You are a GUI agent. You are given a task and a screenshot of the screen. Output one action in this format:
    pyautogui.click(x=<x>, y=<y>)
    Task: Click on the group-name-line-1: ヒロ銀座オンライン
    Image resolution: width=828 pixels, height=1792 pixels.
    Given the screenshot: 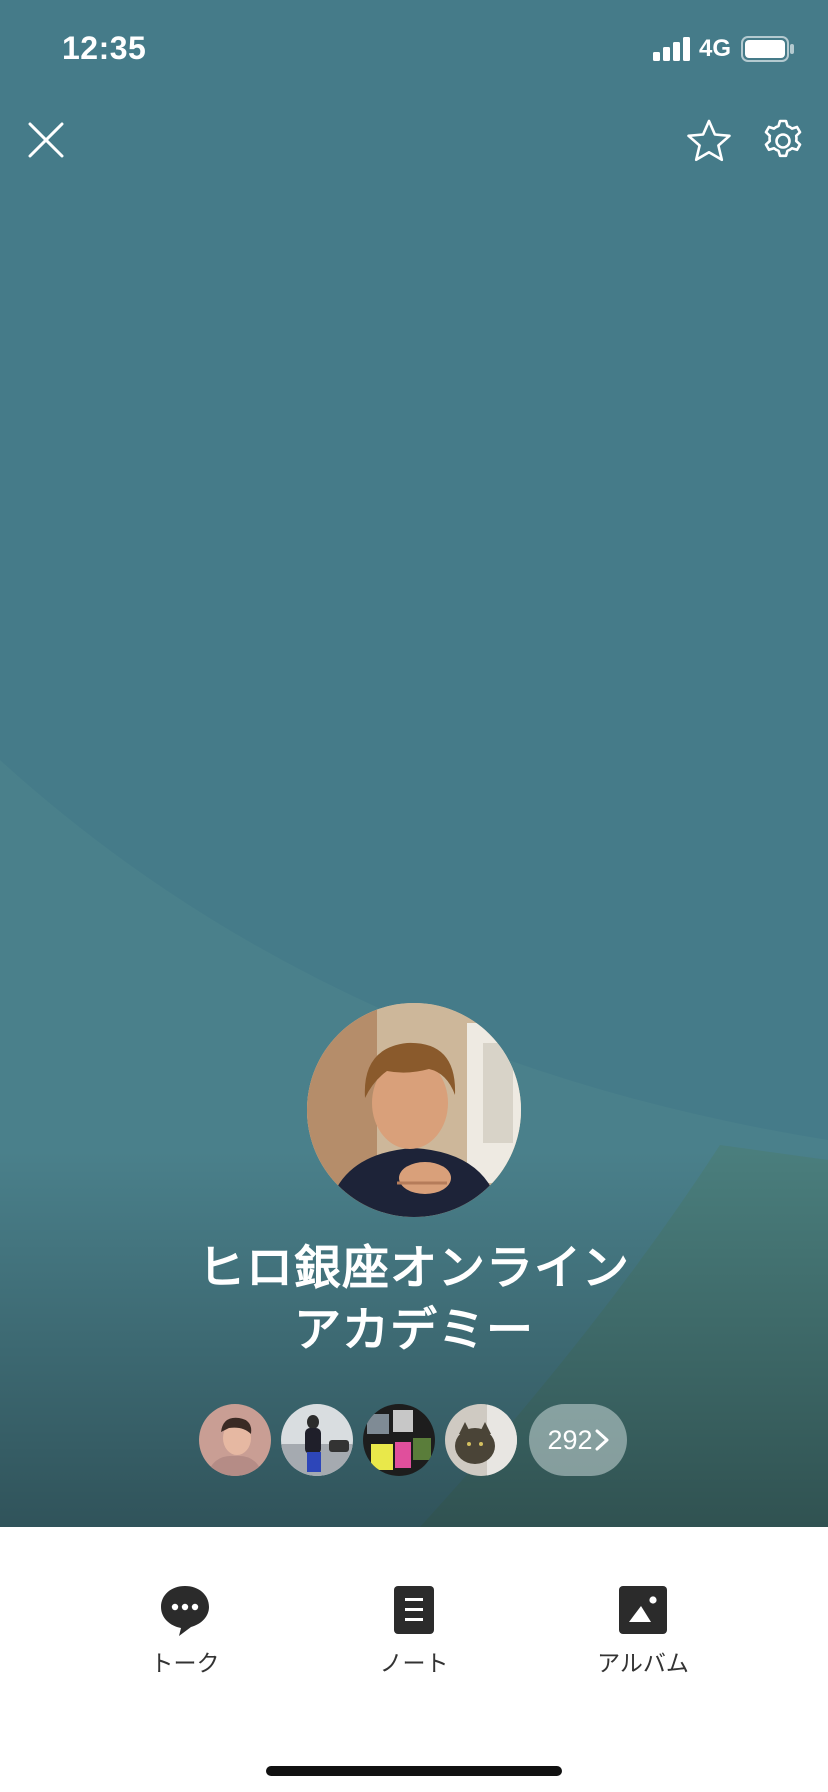 What is the action you would take?
    pyautogui.click(x=414, y=1267)
    